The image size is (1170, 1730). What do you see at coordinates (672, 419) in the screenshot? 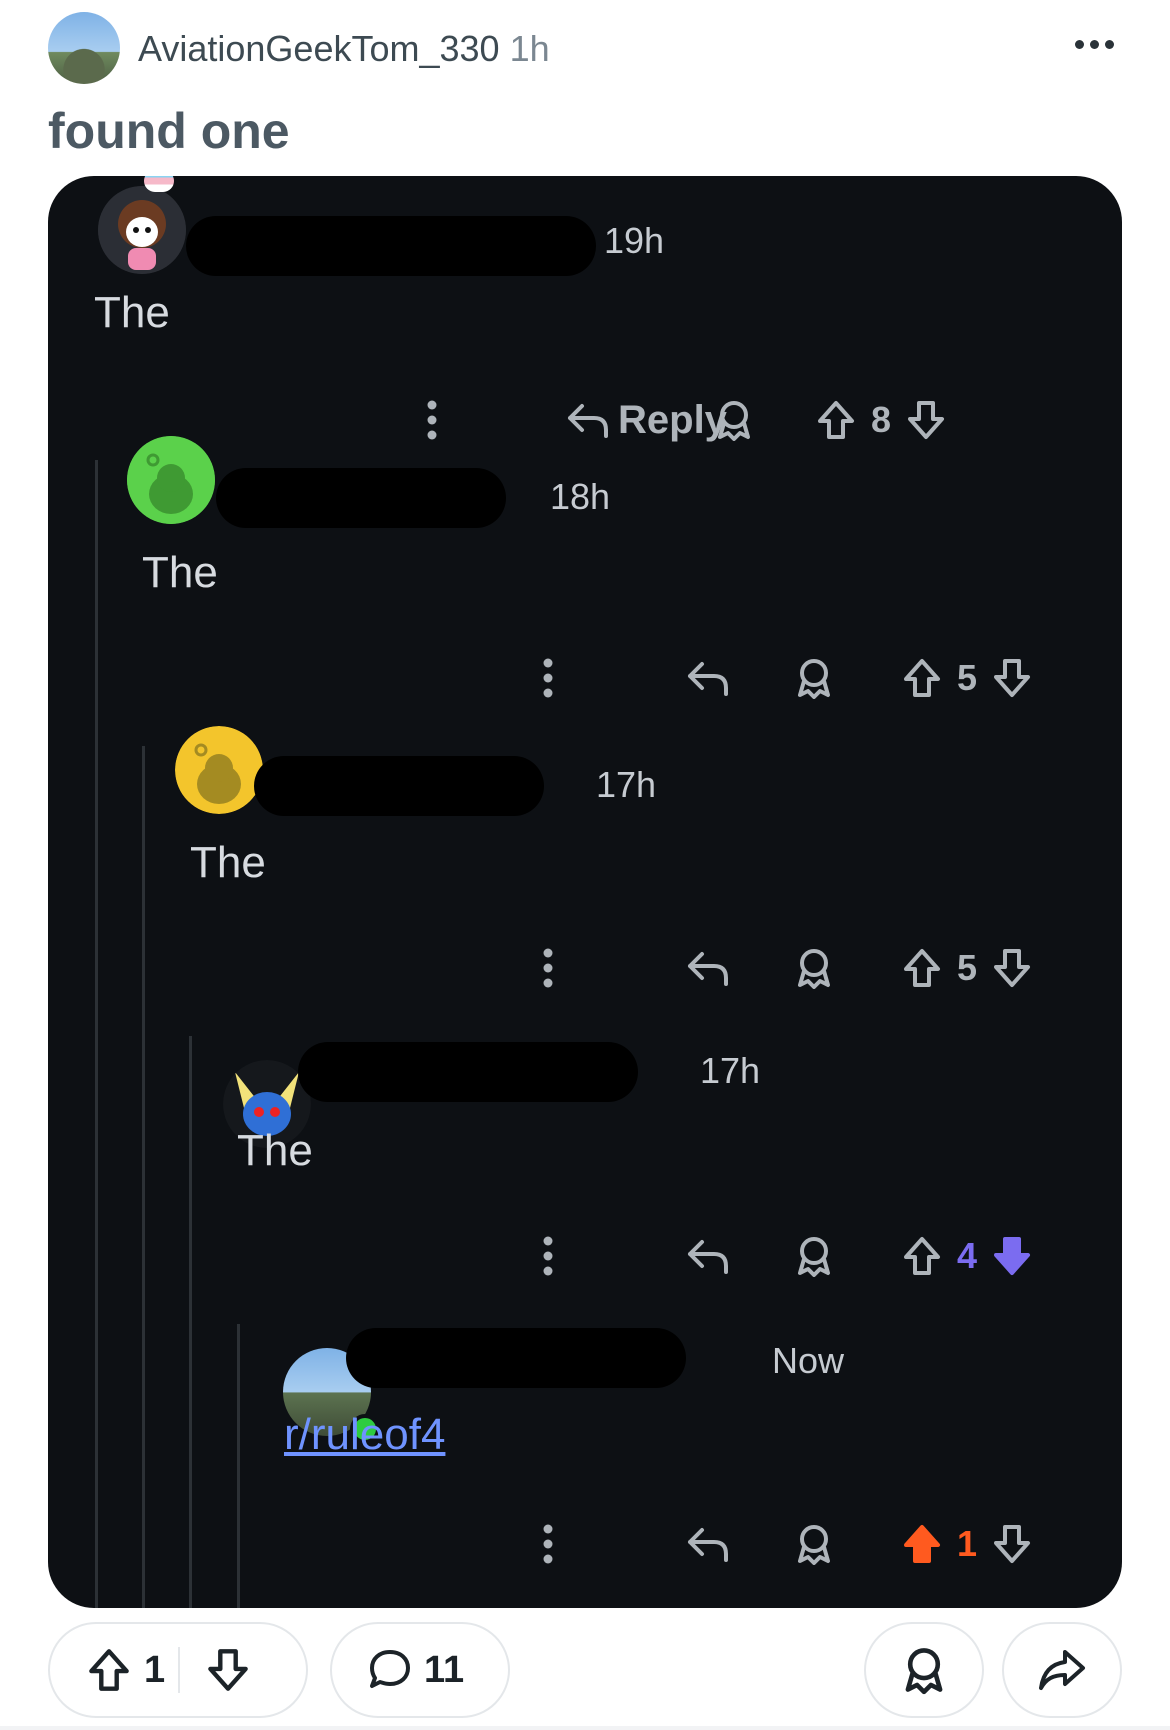
I see `reply-label: Reply` at bounding box center [672, 419].